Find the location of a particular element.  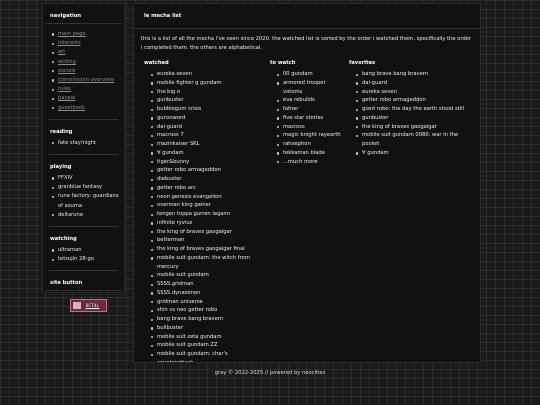

reading-section: reading fate stay/night is located at coordinates (83, 142).